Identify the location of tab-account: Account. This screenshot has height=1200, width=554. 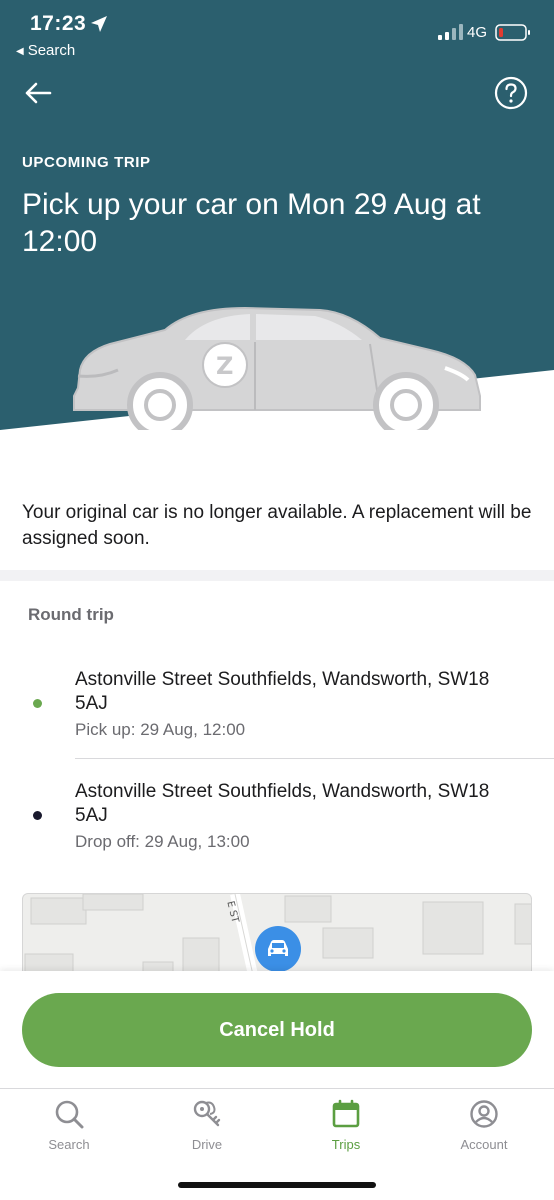
(484, 1131).